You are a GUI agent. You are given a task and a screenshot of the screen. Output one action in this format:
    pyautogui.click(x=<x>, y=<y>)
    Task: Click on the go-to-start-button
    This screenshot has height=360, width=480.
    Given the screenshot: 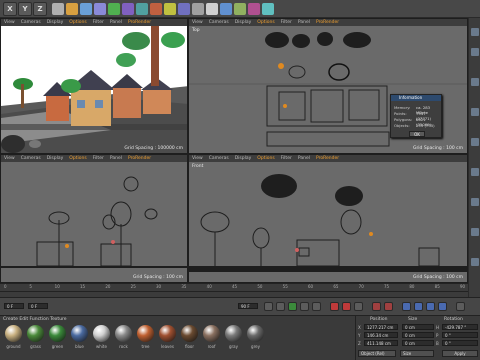 What is the action you would take?
    pyautogui.click(x=268, y=306)
    